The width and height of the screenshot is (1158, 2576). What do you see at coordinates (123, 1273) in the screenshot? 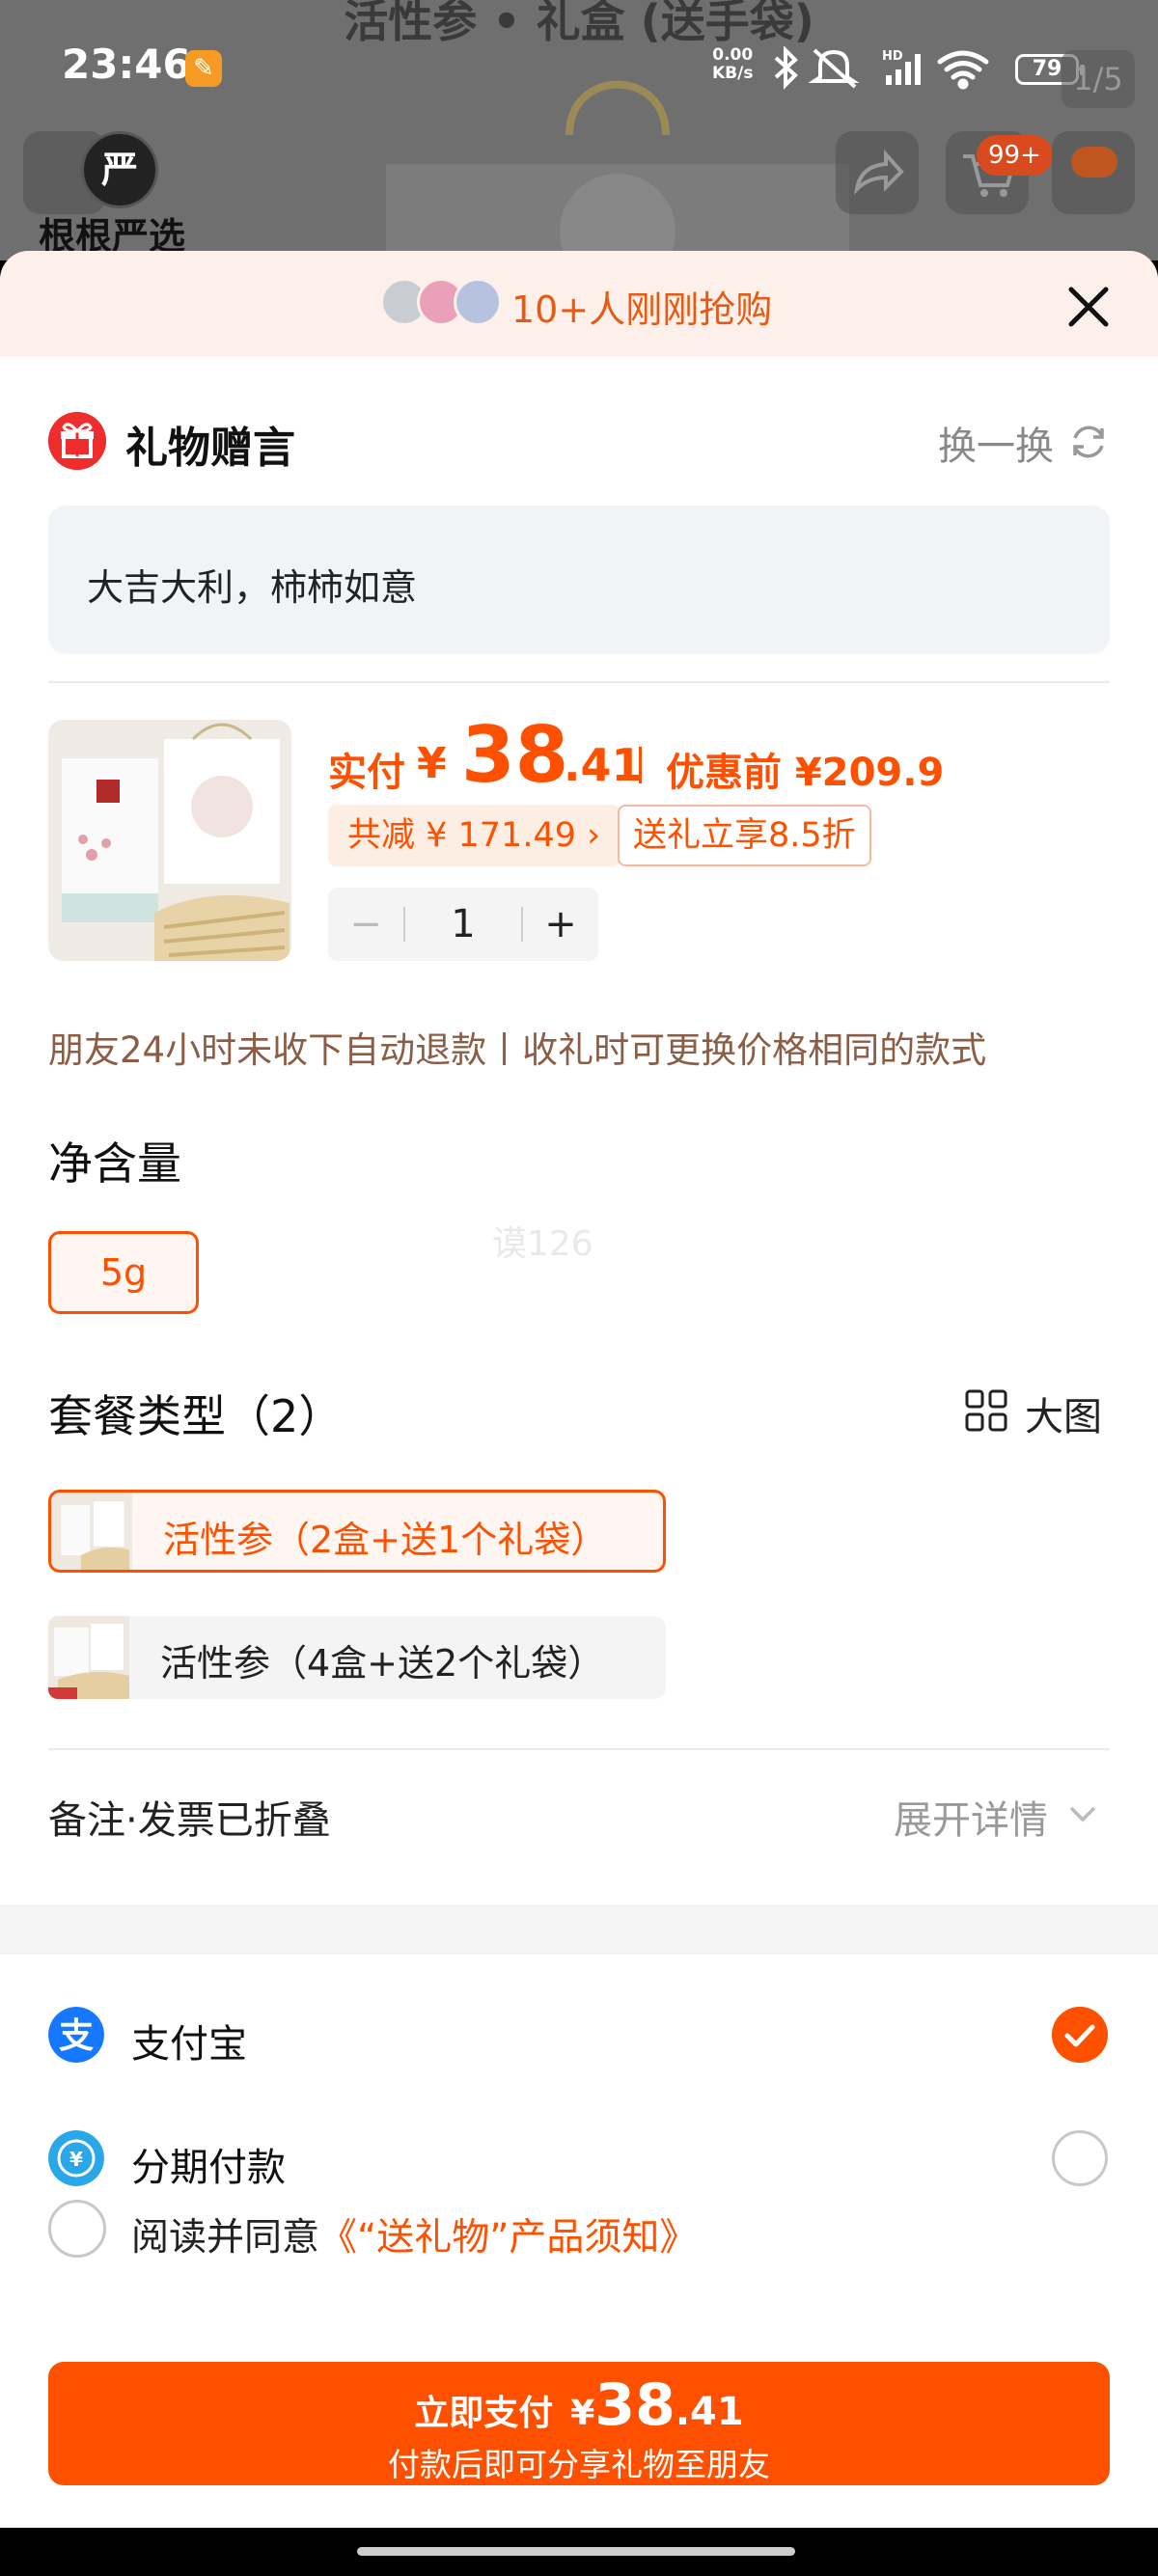
I see `size-option-5g: 5g` at bounding box center [123, 1273].